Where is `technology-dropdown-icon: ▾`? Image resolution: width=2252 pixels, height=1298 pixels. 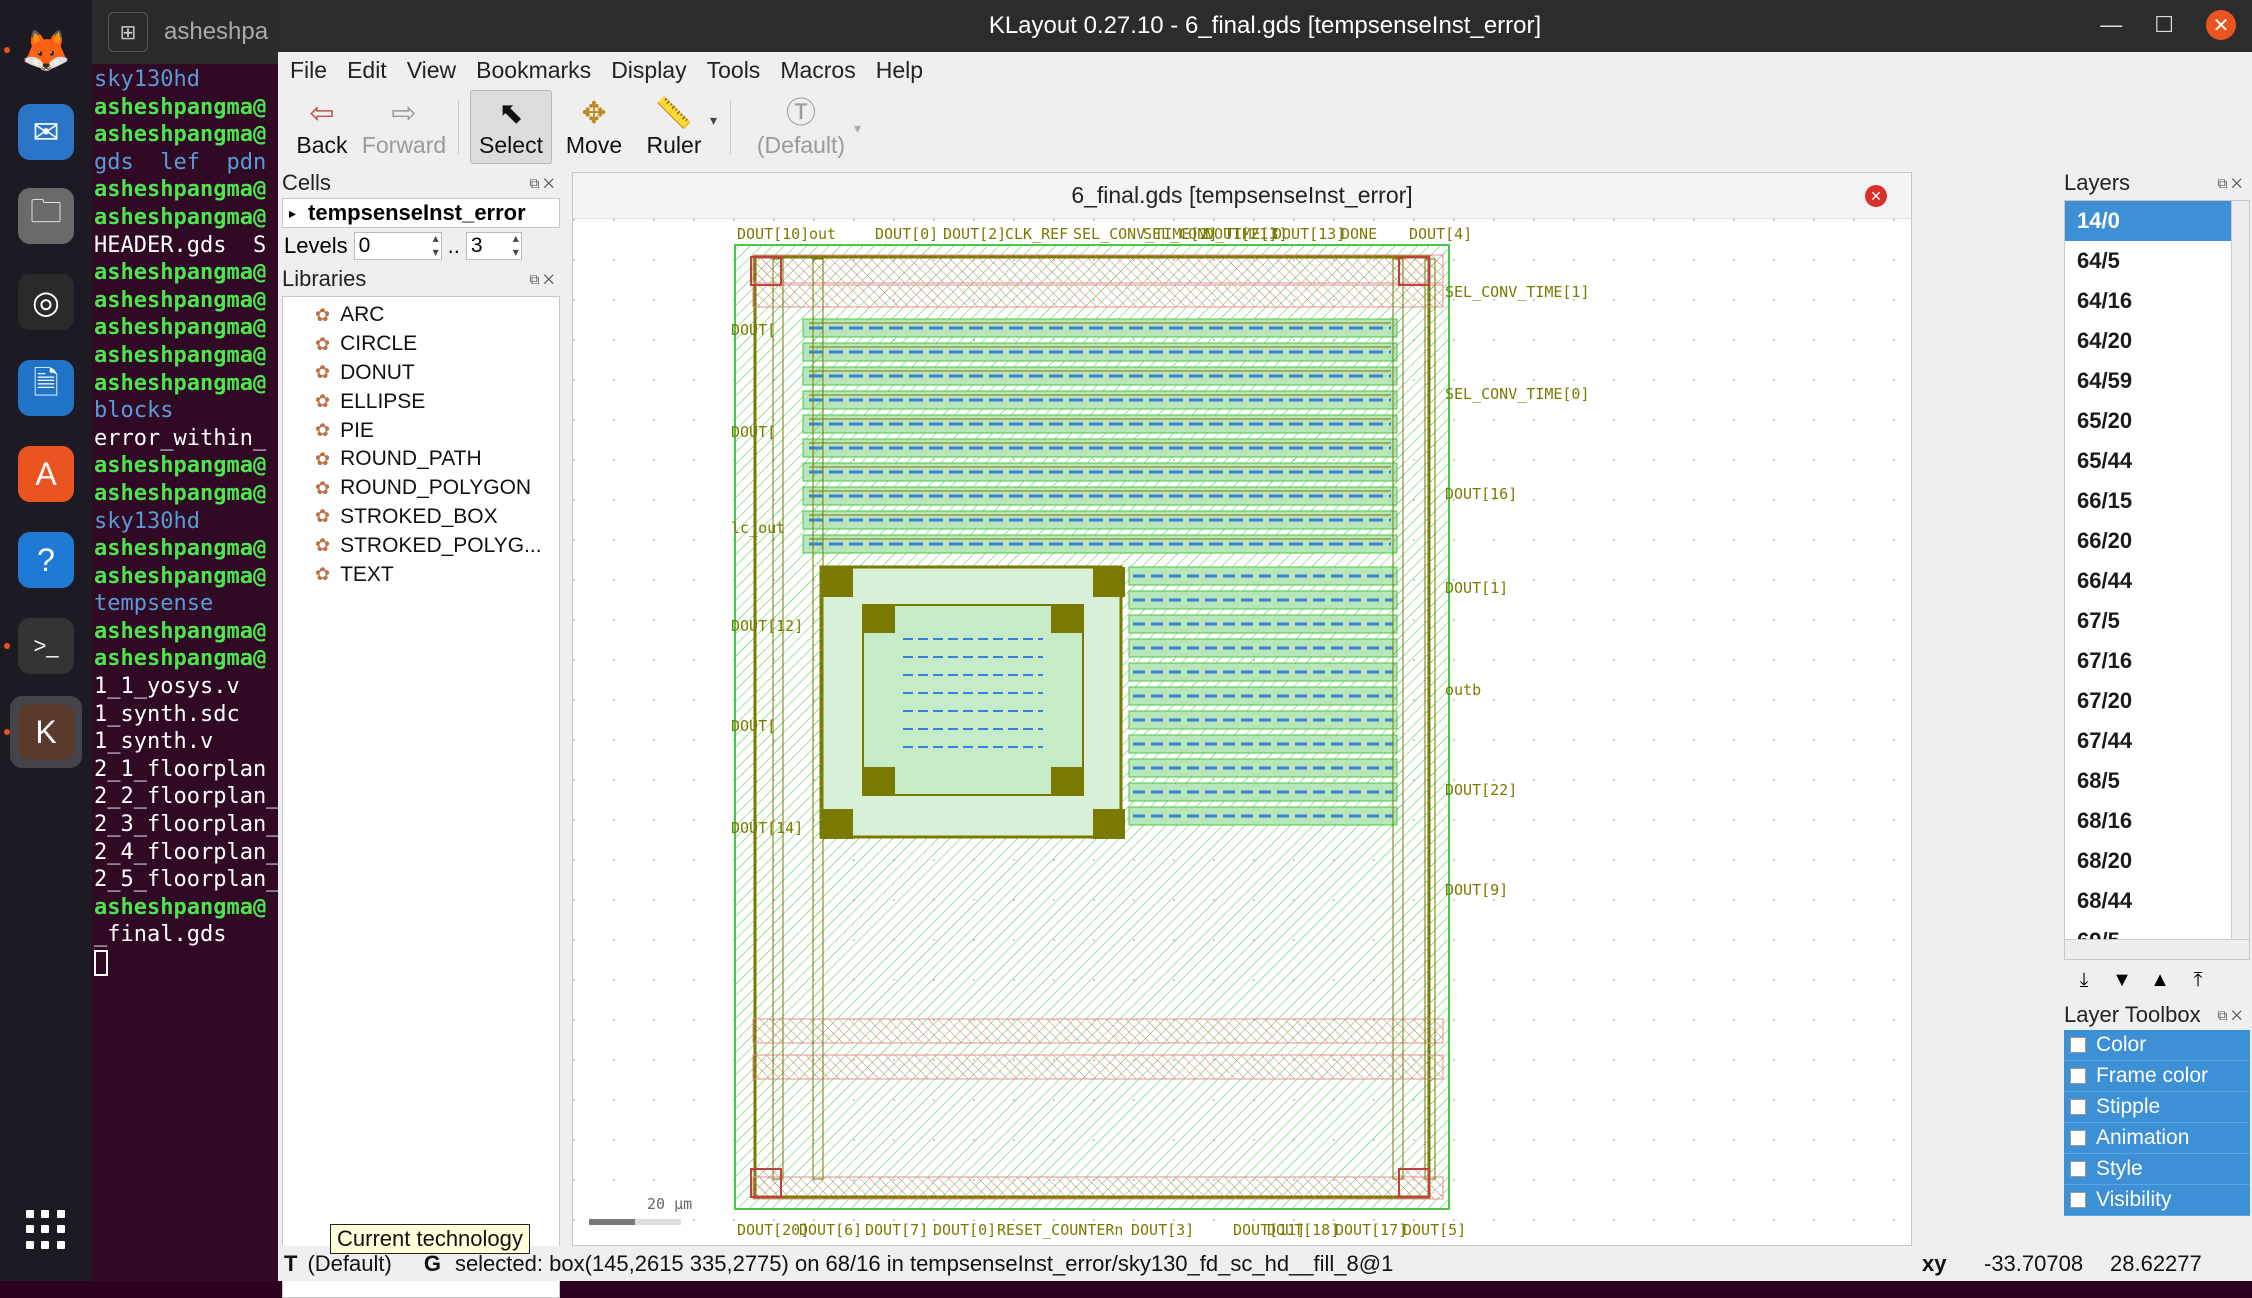 technology-dropdown-icon: ▾ is located at coordinates (857, 128).